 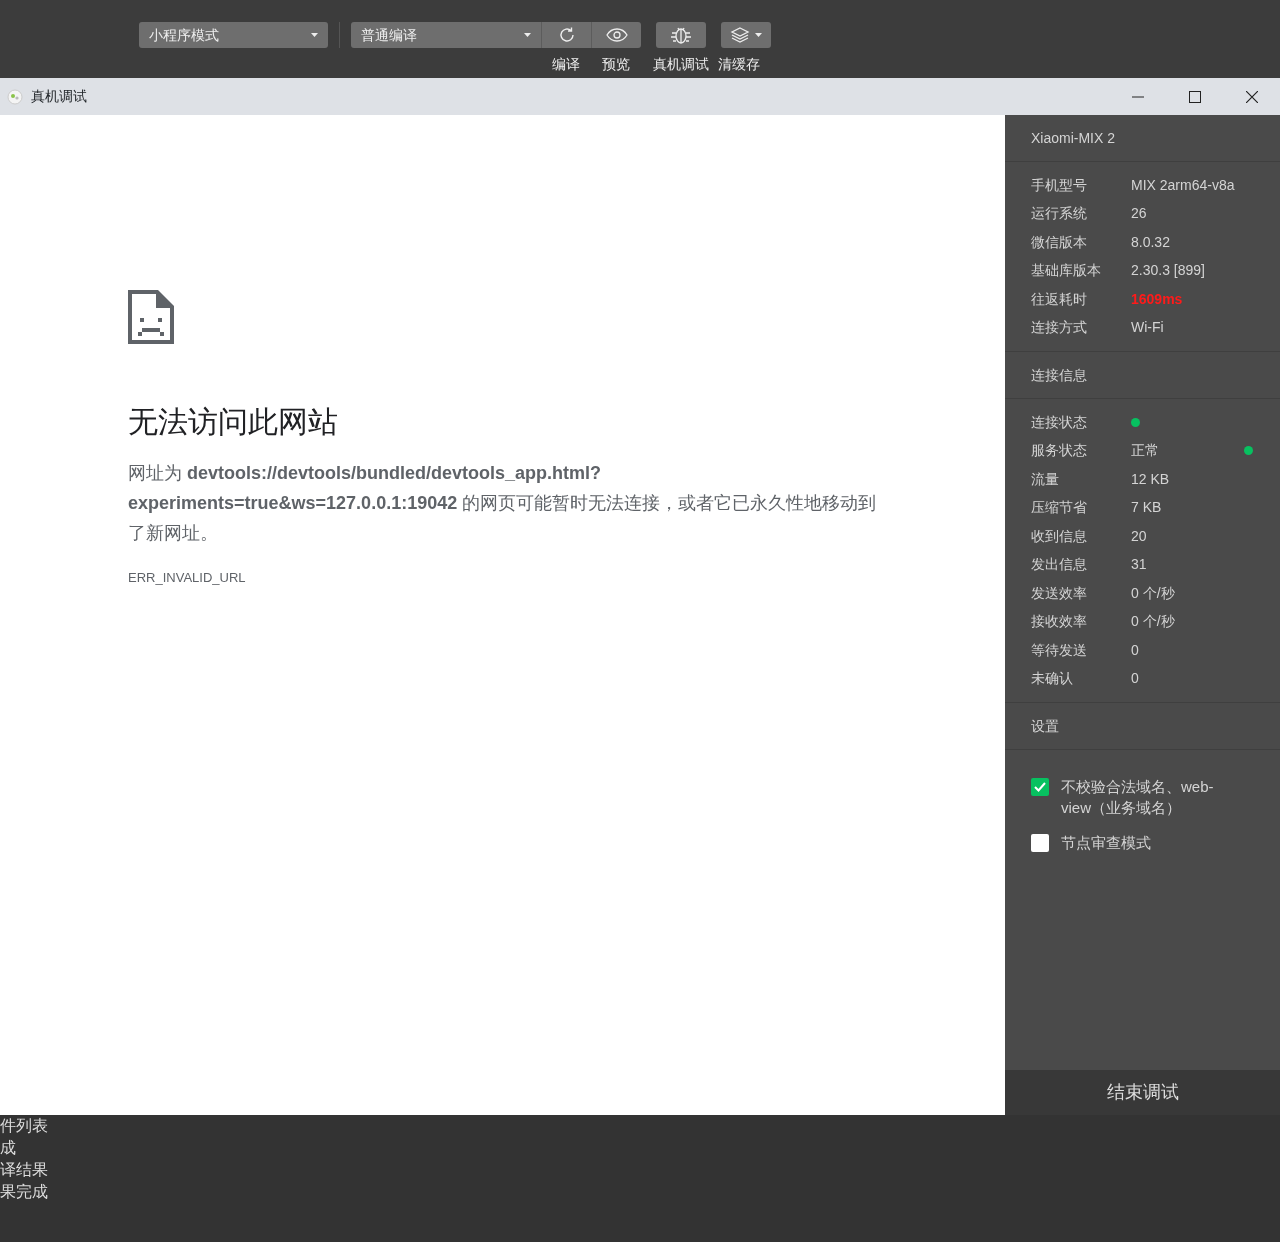 I want to click on bug-icon, so click(x=681, y=35).